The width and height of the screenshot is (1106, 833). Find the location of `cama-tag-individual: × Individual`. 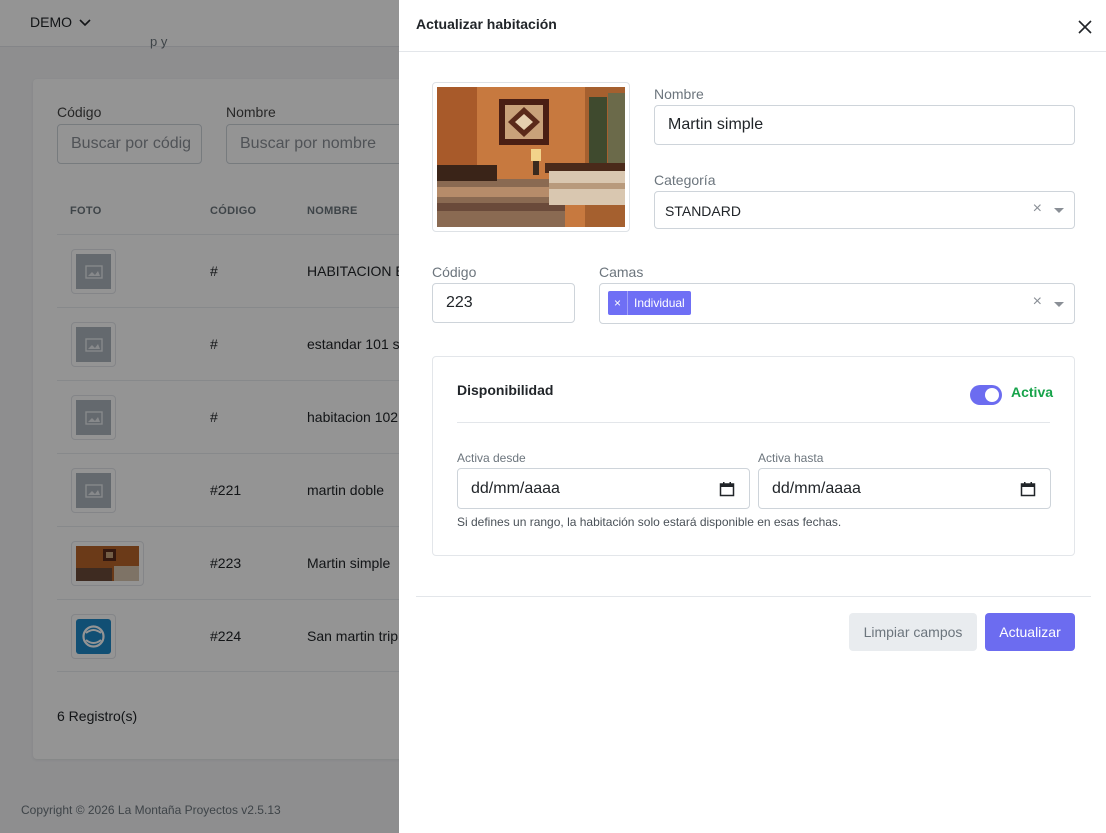

cama-tag-individual: × Individual is located at coordinates (649, 303).